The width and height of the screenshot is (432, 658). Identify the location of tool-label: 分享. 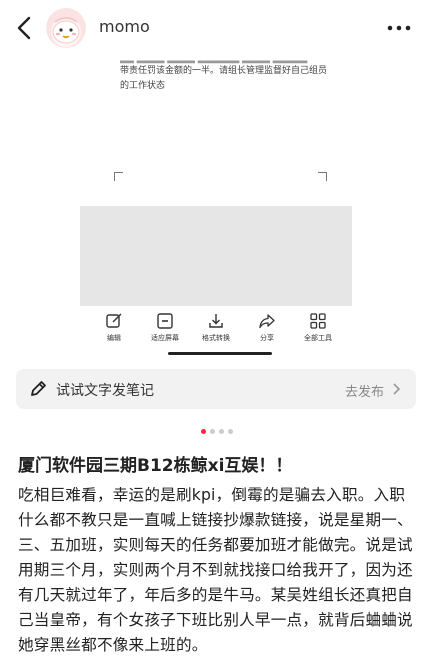
(267, 338).